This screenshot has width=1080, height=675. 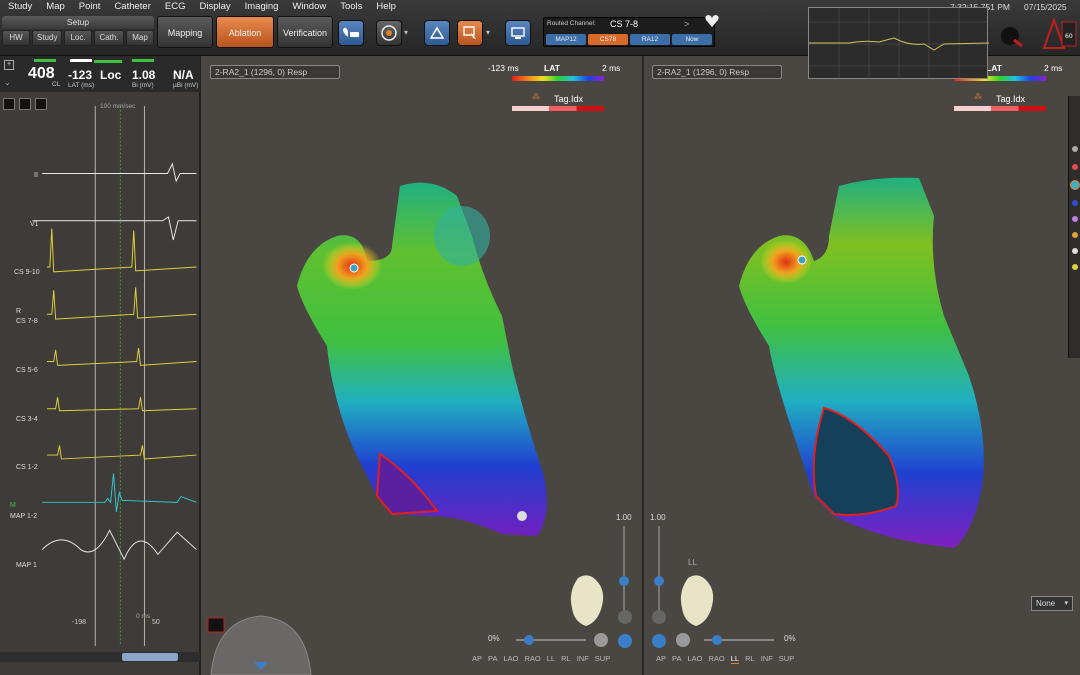 I want to click on heart-hand-icon, so click(x=351, y=33).